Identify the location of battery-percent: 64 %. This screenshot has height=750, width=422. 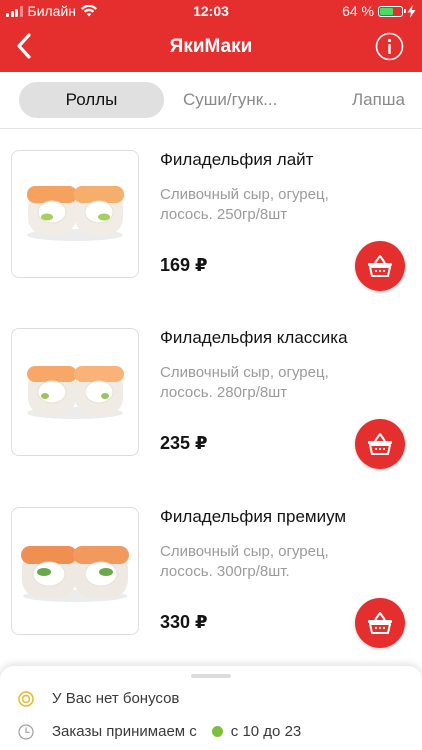
(358, 11).